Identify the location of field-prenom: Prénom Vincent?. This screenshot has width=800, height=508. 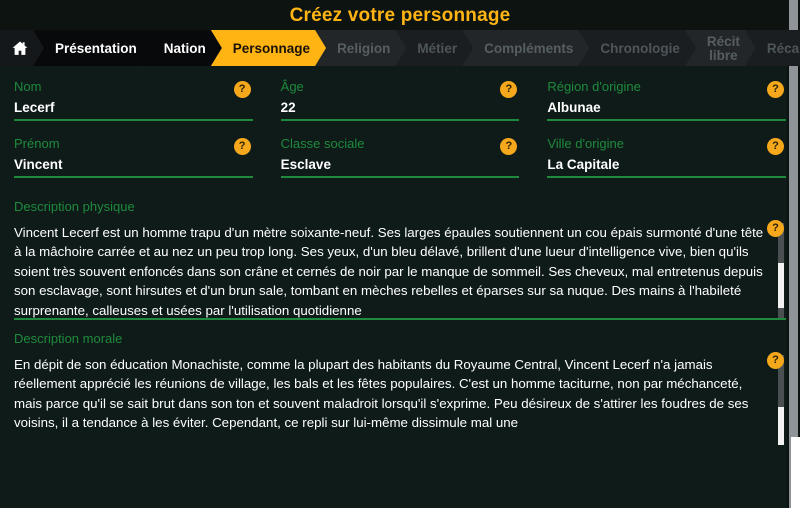
(133, 158).